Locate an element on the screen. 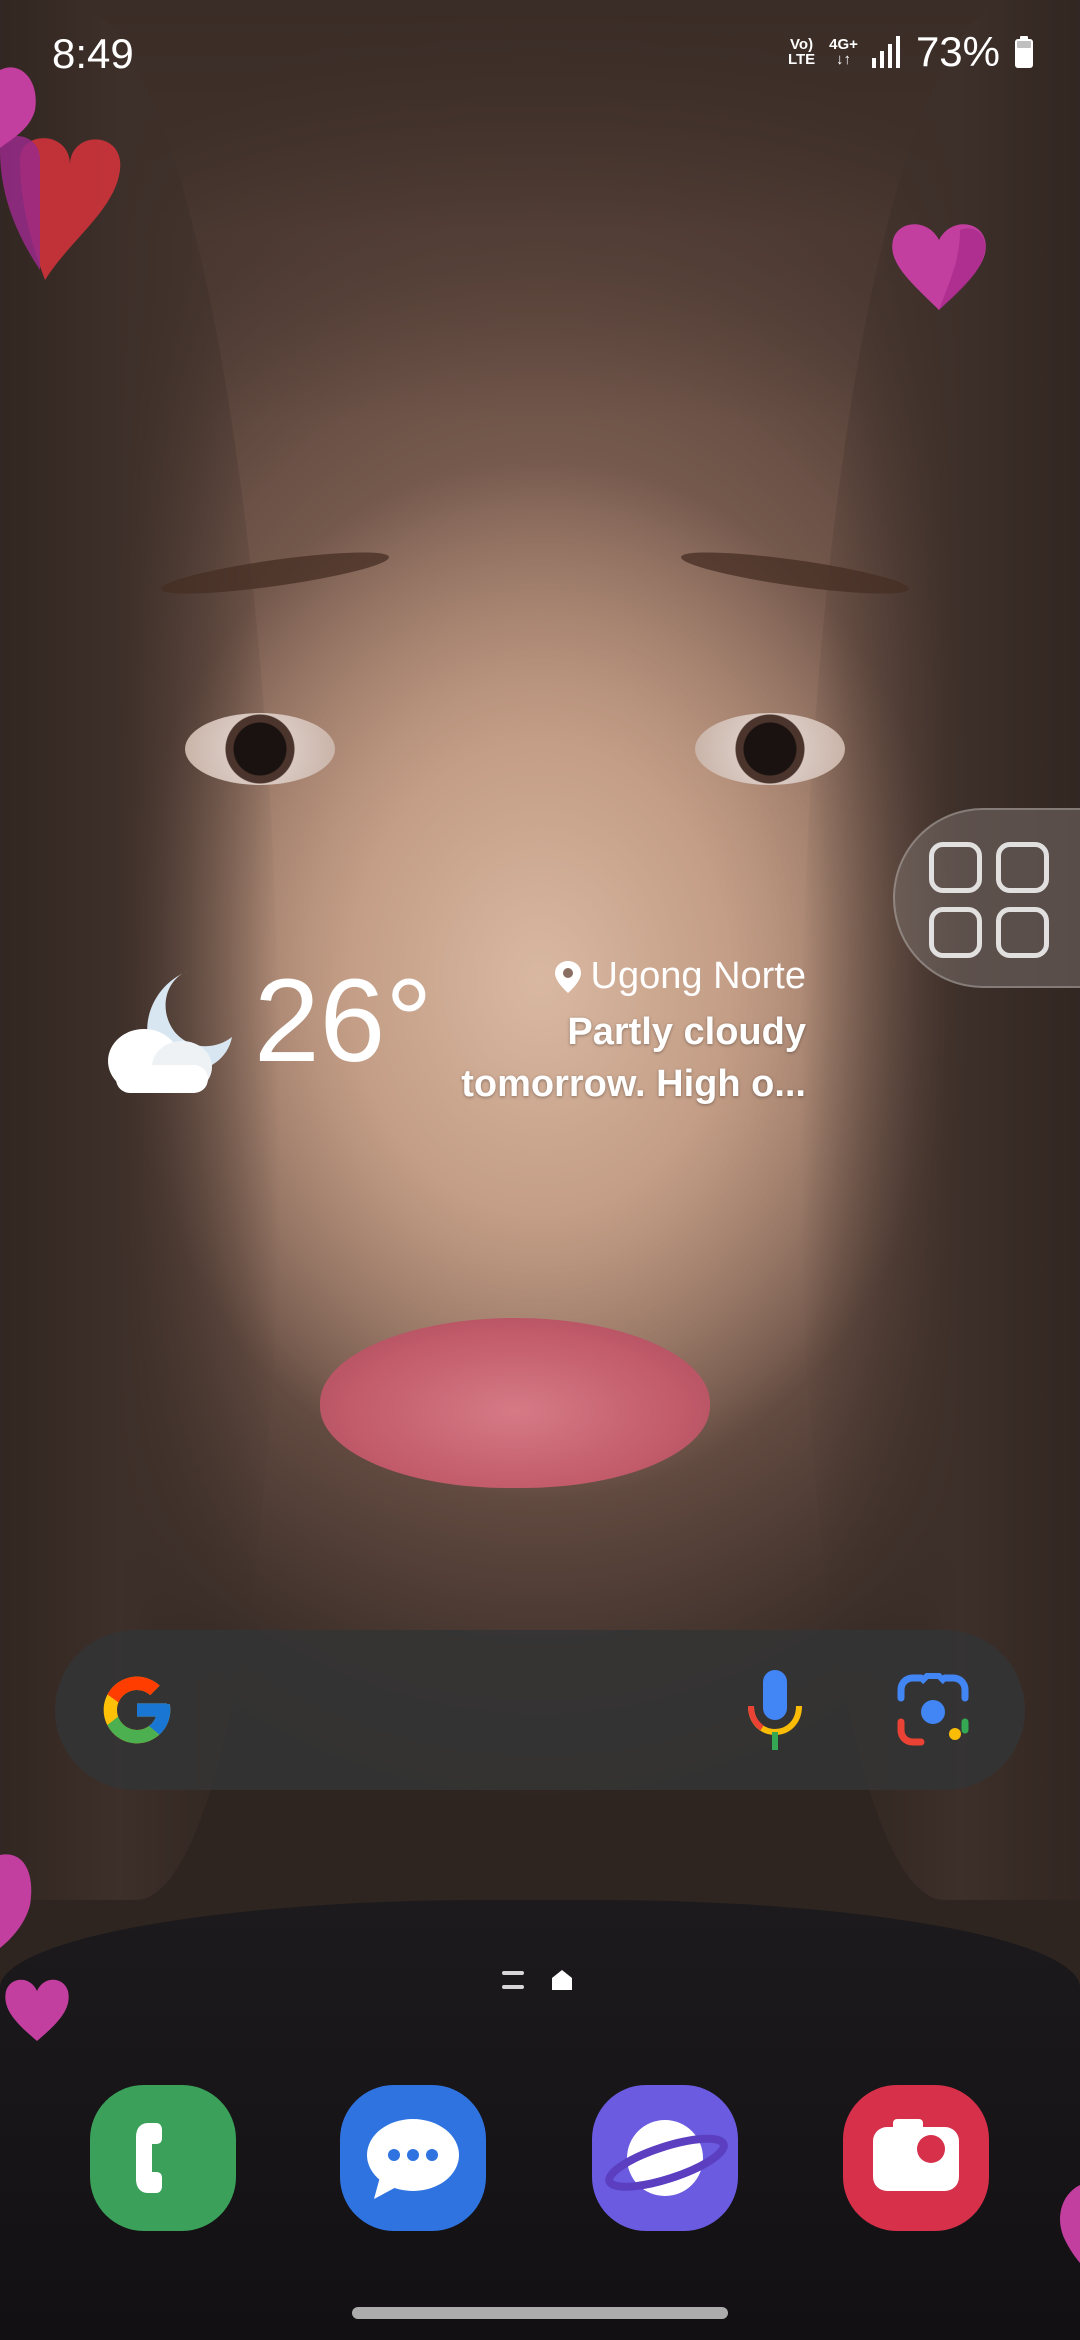  network-arrows: ↓↑ is located at coordinates (844, 59).